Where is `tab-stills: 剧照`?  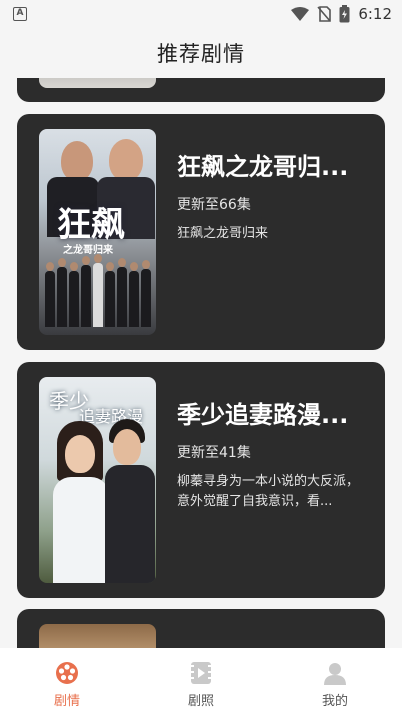 tab-stills: 剧照 is located at coordinates (201, 681).